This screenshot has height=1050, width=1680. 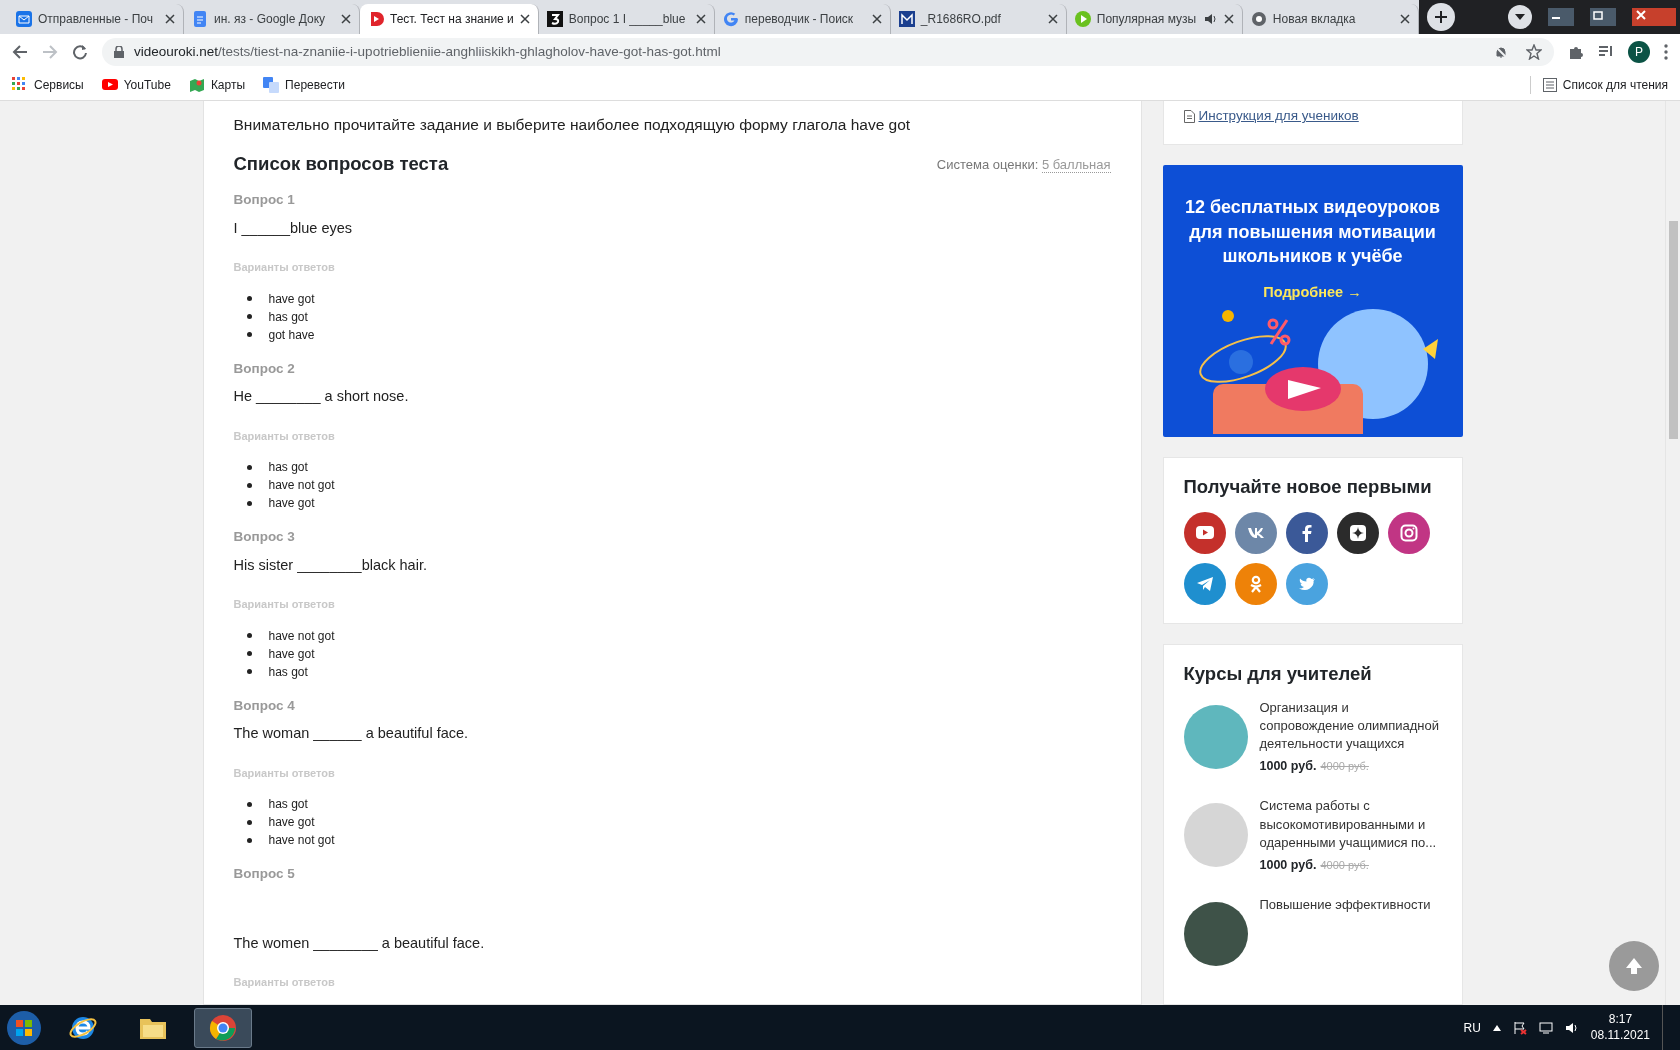 What do you see at coordinates (1350, 726) in the screenshot?
I see `course-link: Организация и сопровождение олимпиадной деятельности учащихся` at bounding box center [1350, 726].